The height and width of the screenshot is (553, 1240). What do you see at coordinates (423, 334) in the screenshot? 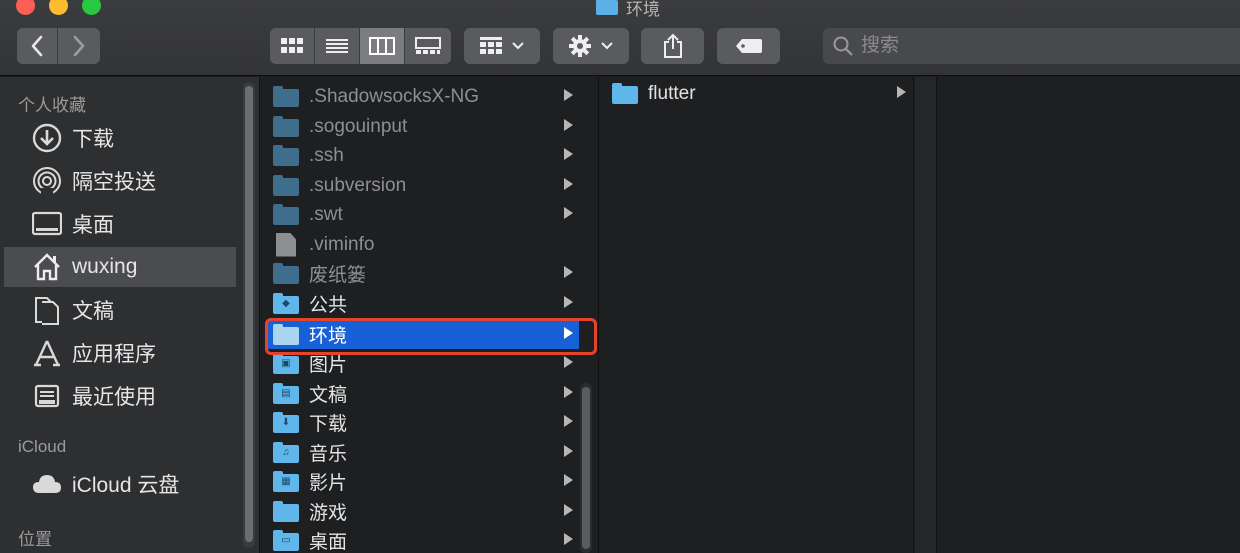
I see `list-item-selected: 环境` at bounding box center [423, 334].